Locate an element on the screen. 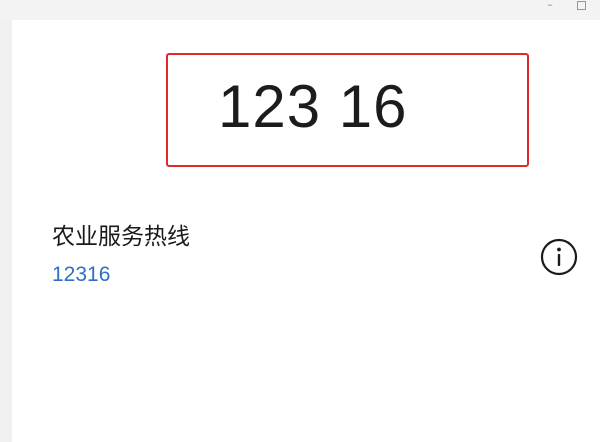  info-circle-svg is located at coordinates (559, 257).